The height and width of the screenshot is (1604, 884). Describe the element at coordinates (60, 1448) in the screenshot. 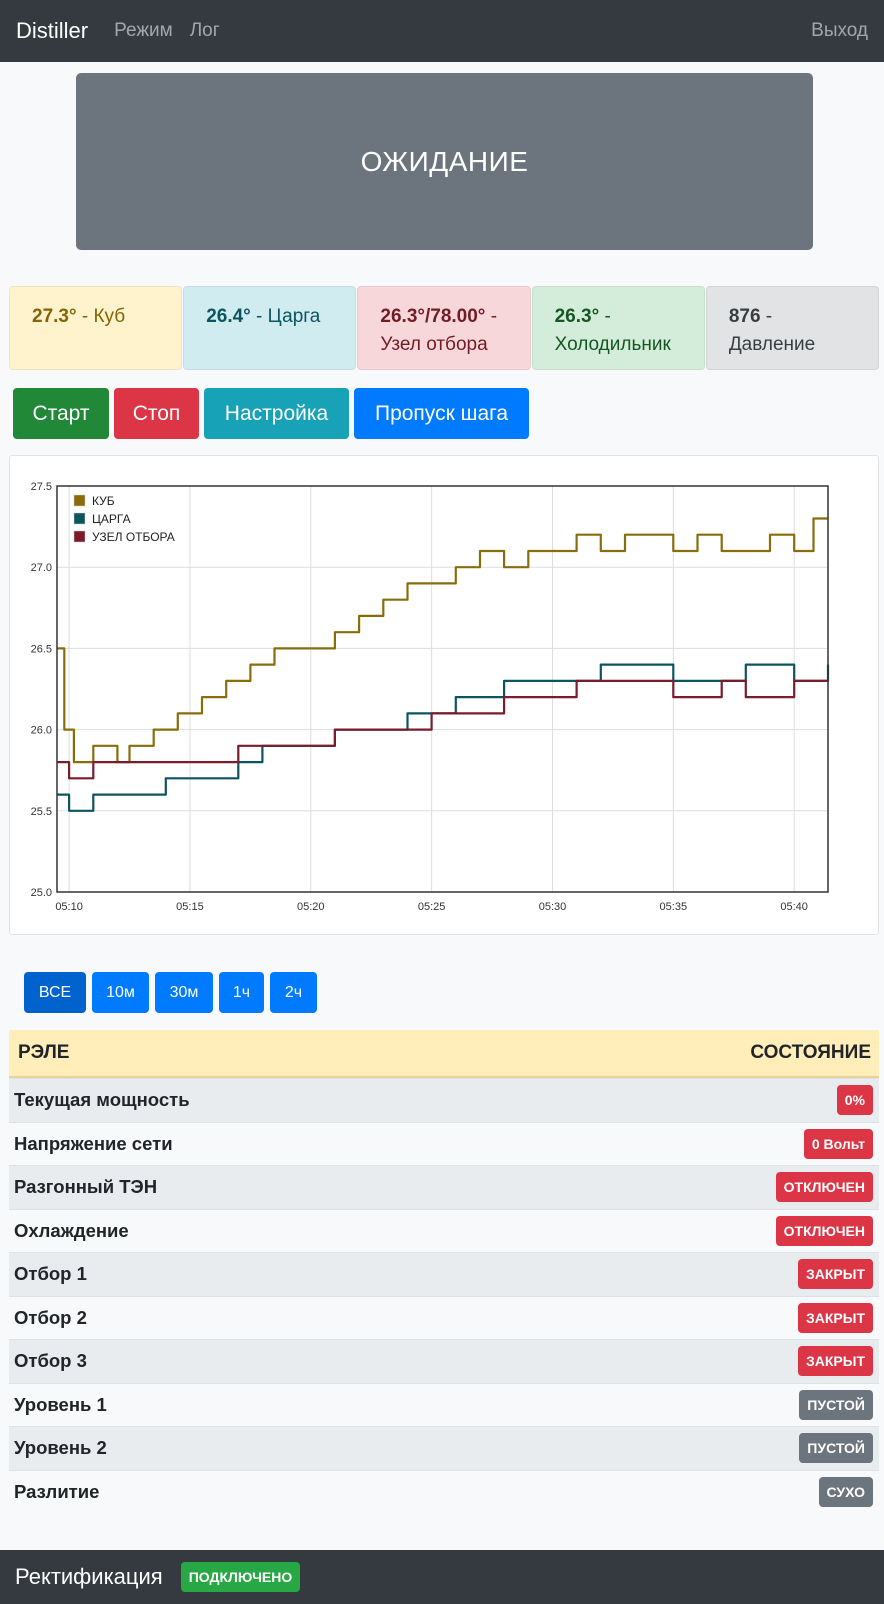

I see `relay-name: Уровень 2` at that location.